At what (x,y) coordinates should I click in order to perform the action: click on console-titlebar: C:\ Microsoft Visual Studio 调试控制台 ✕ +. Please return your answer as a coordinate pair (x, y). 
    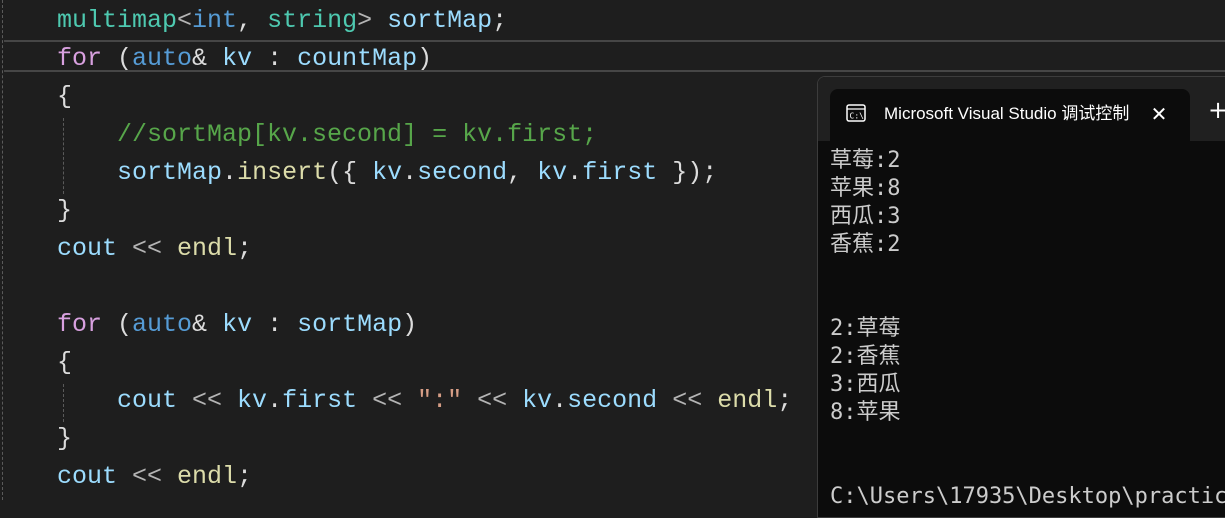
    Looking at the image, I should click on (1021, 109).